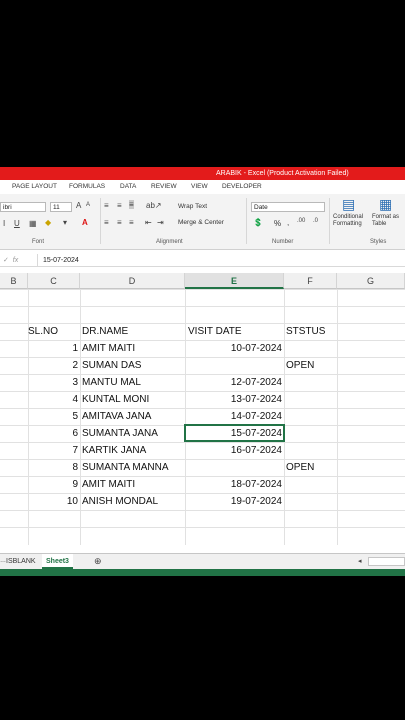 The height and width of the screenshot is (720, 405). I want to click on font-name-box: ibri, so click(23, 207).